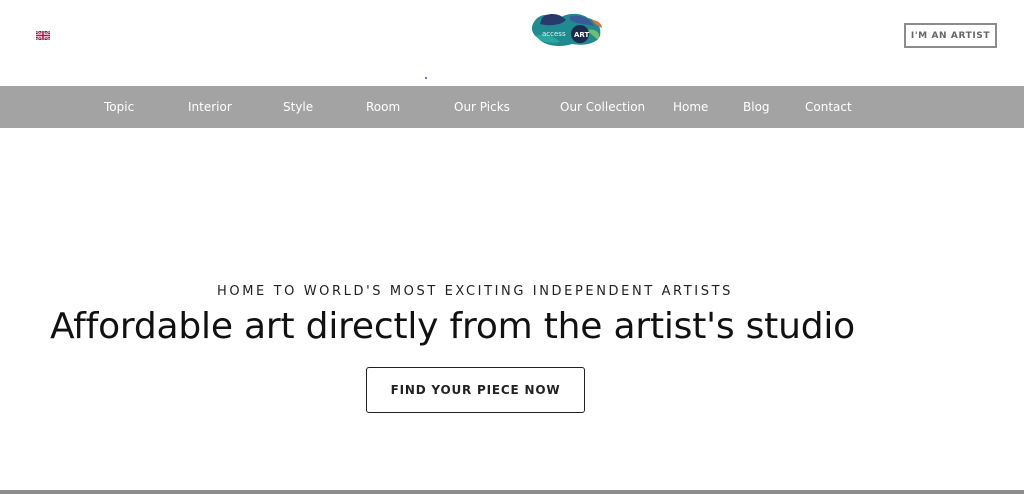  I want to click on im-an-artist-button: I'M AN ARTIST, so click(950, 35).